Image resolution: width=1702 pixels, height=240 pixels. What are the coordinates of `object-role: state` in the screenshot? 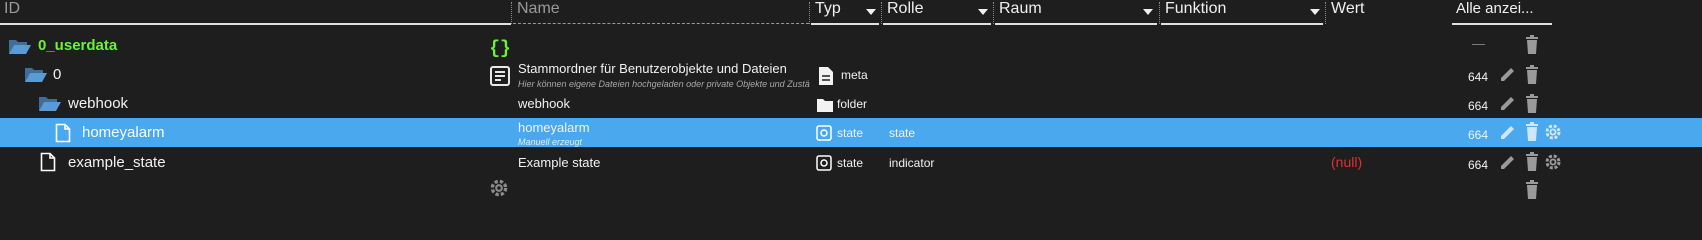 It's located at (902, 133).